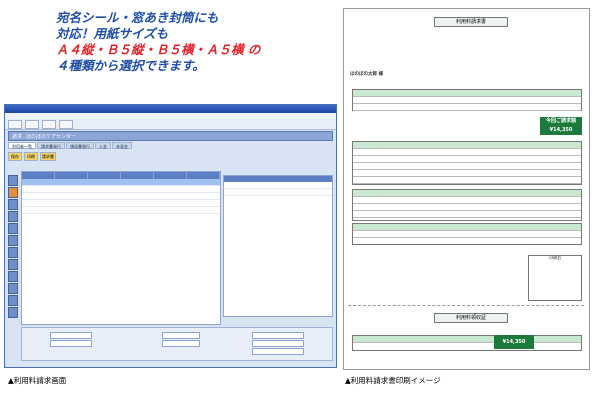  Describe the element at coordinates (561, 126) in the screenshot. I see `invoice-amount-box: 今回ご請求額 ¥14,350` at that location.